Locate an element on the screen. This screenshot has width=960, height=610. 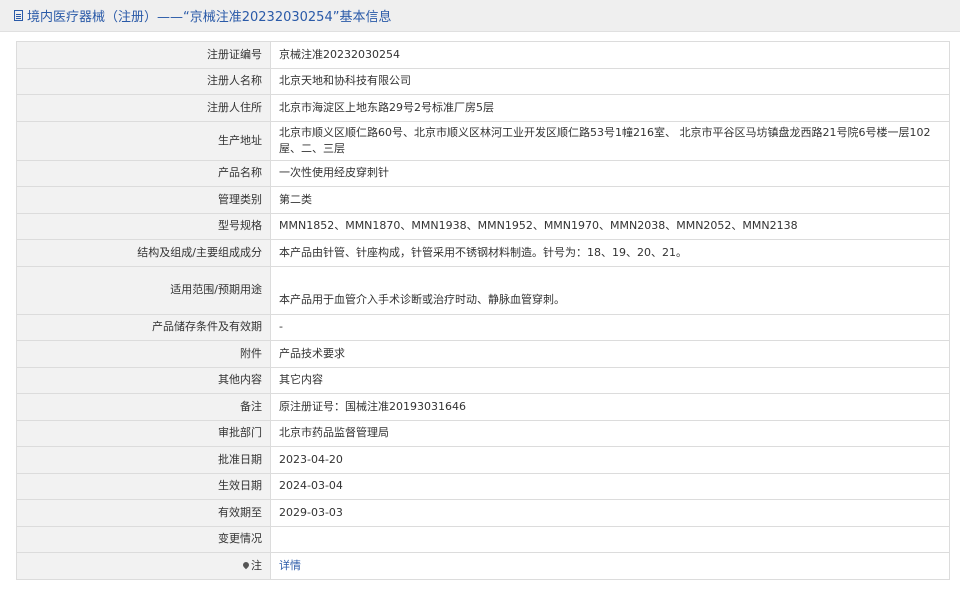
row-value: 一次性使用经皮穿刺针 is located at coordinates (610, 173).